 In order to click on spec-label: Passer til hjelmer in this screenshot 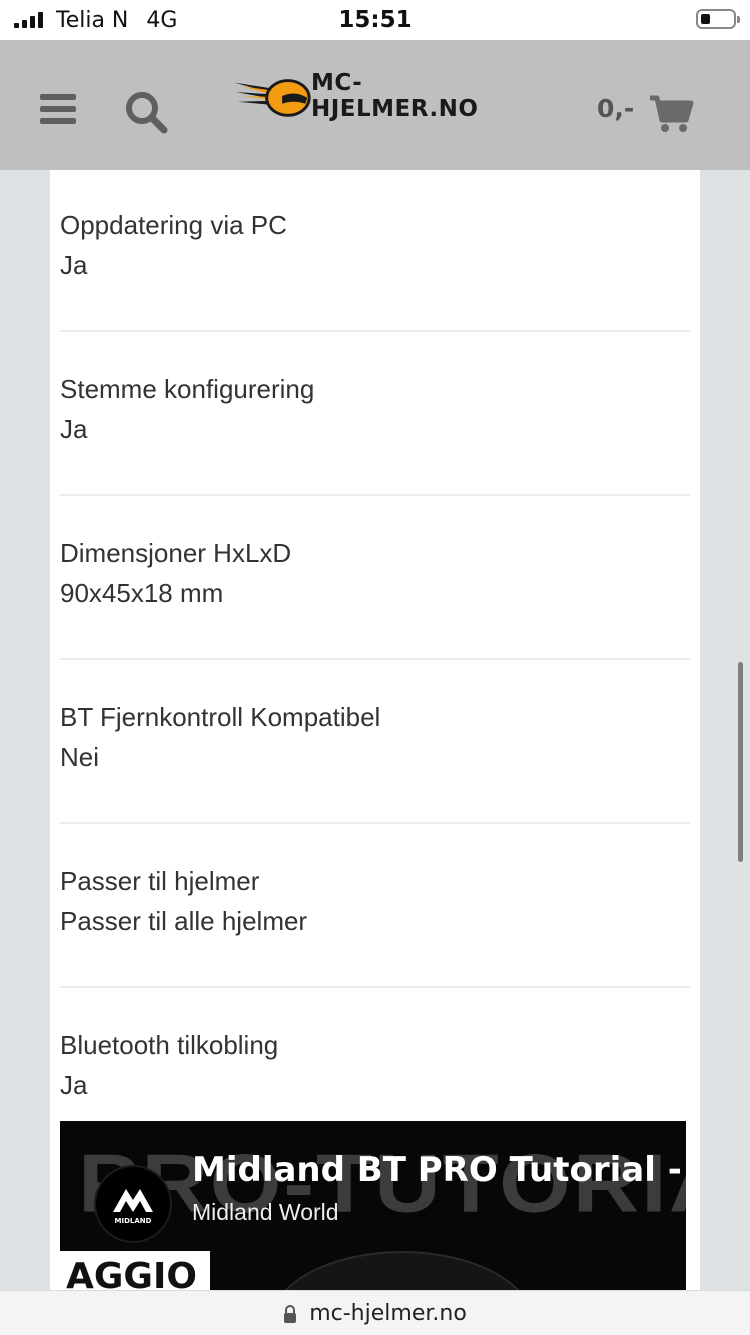, I will do `click(160, 881)`.